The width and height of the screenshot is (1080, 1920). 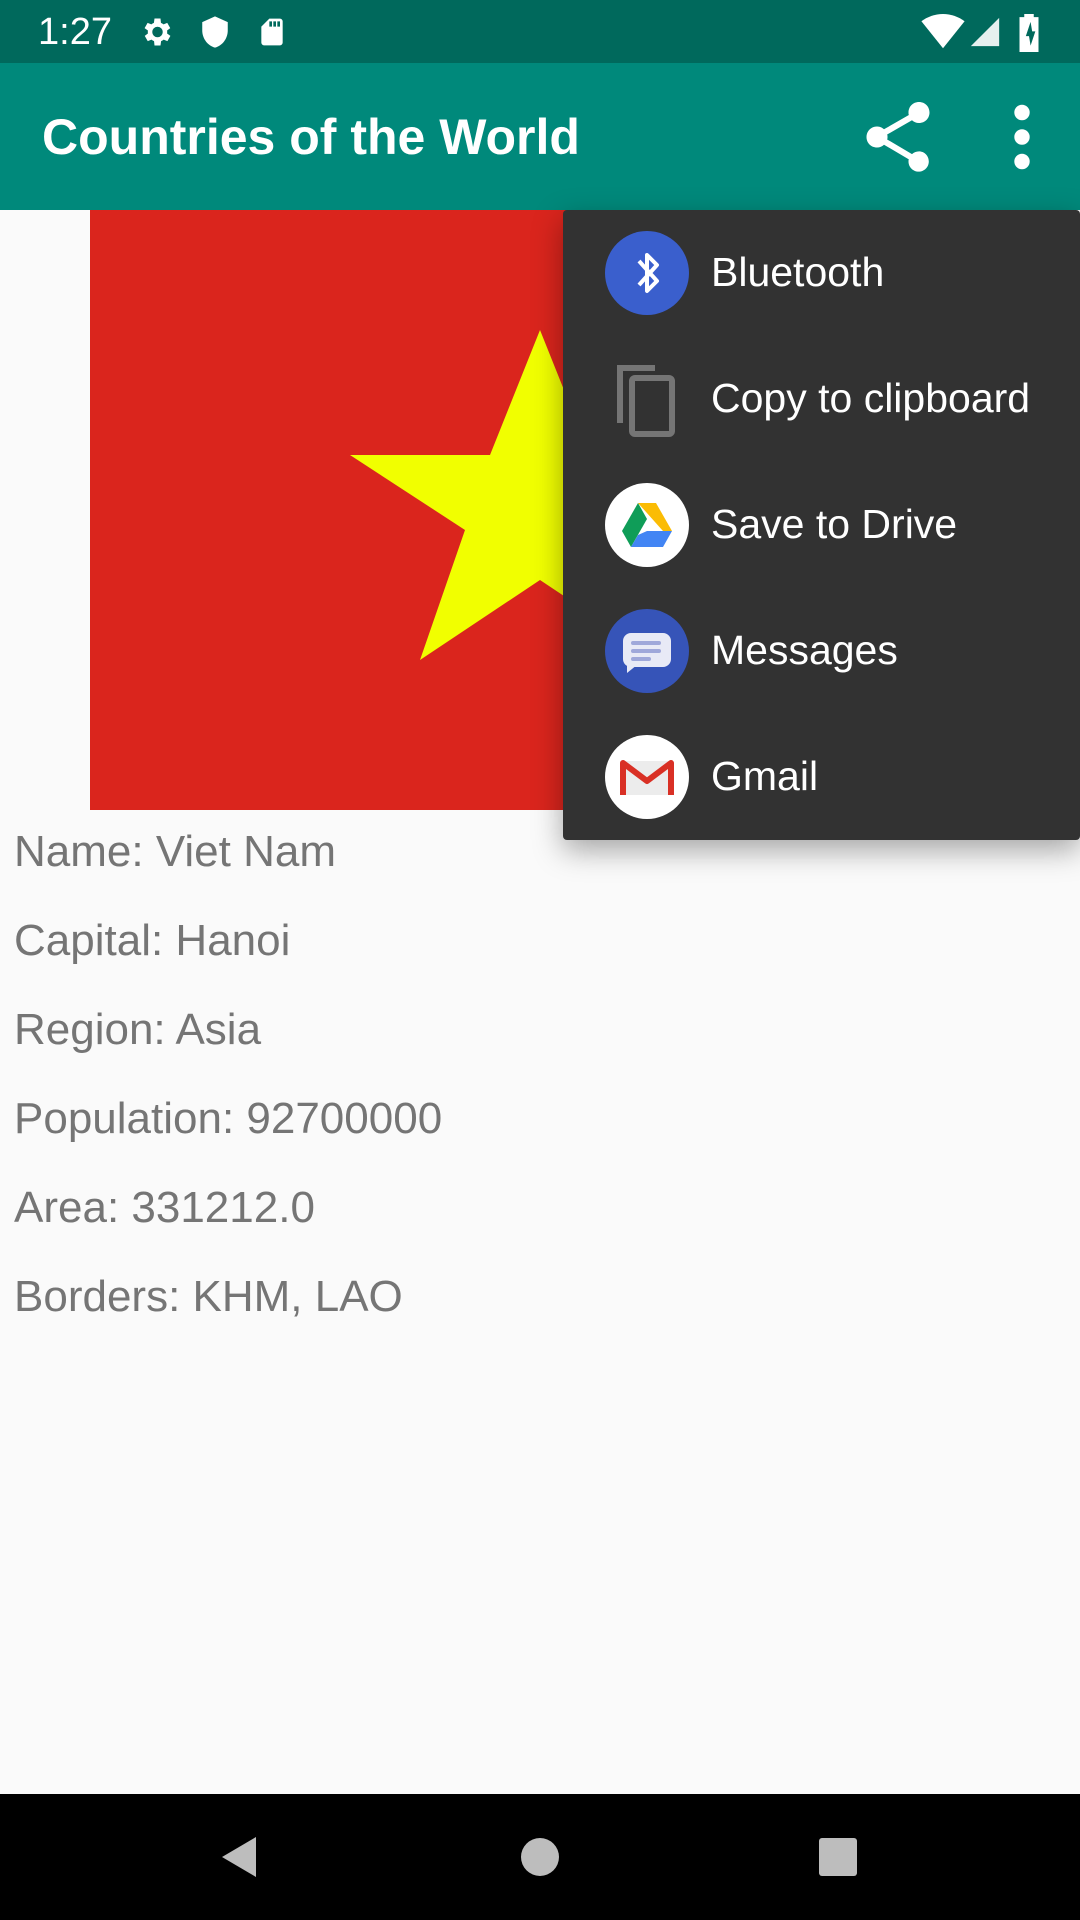 I want to click on battery-icon, so click(x=1029, y=33).